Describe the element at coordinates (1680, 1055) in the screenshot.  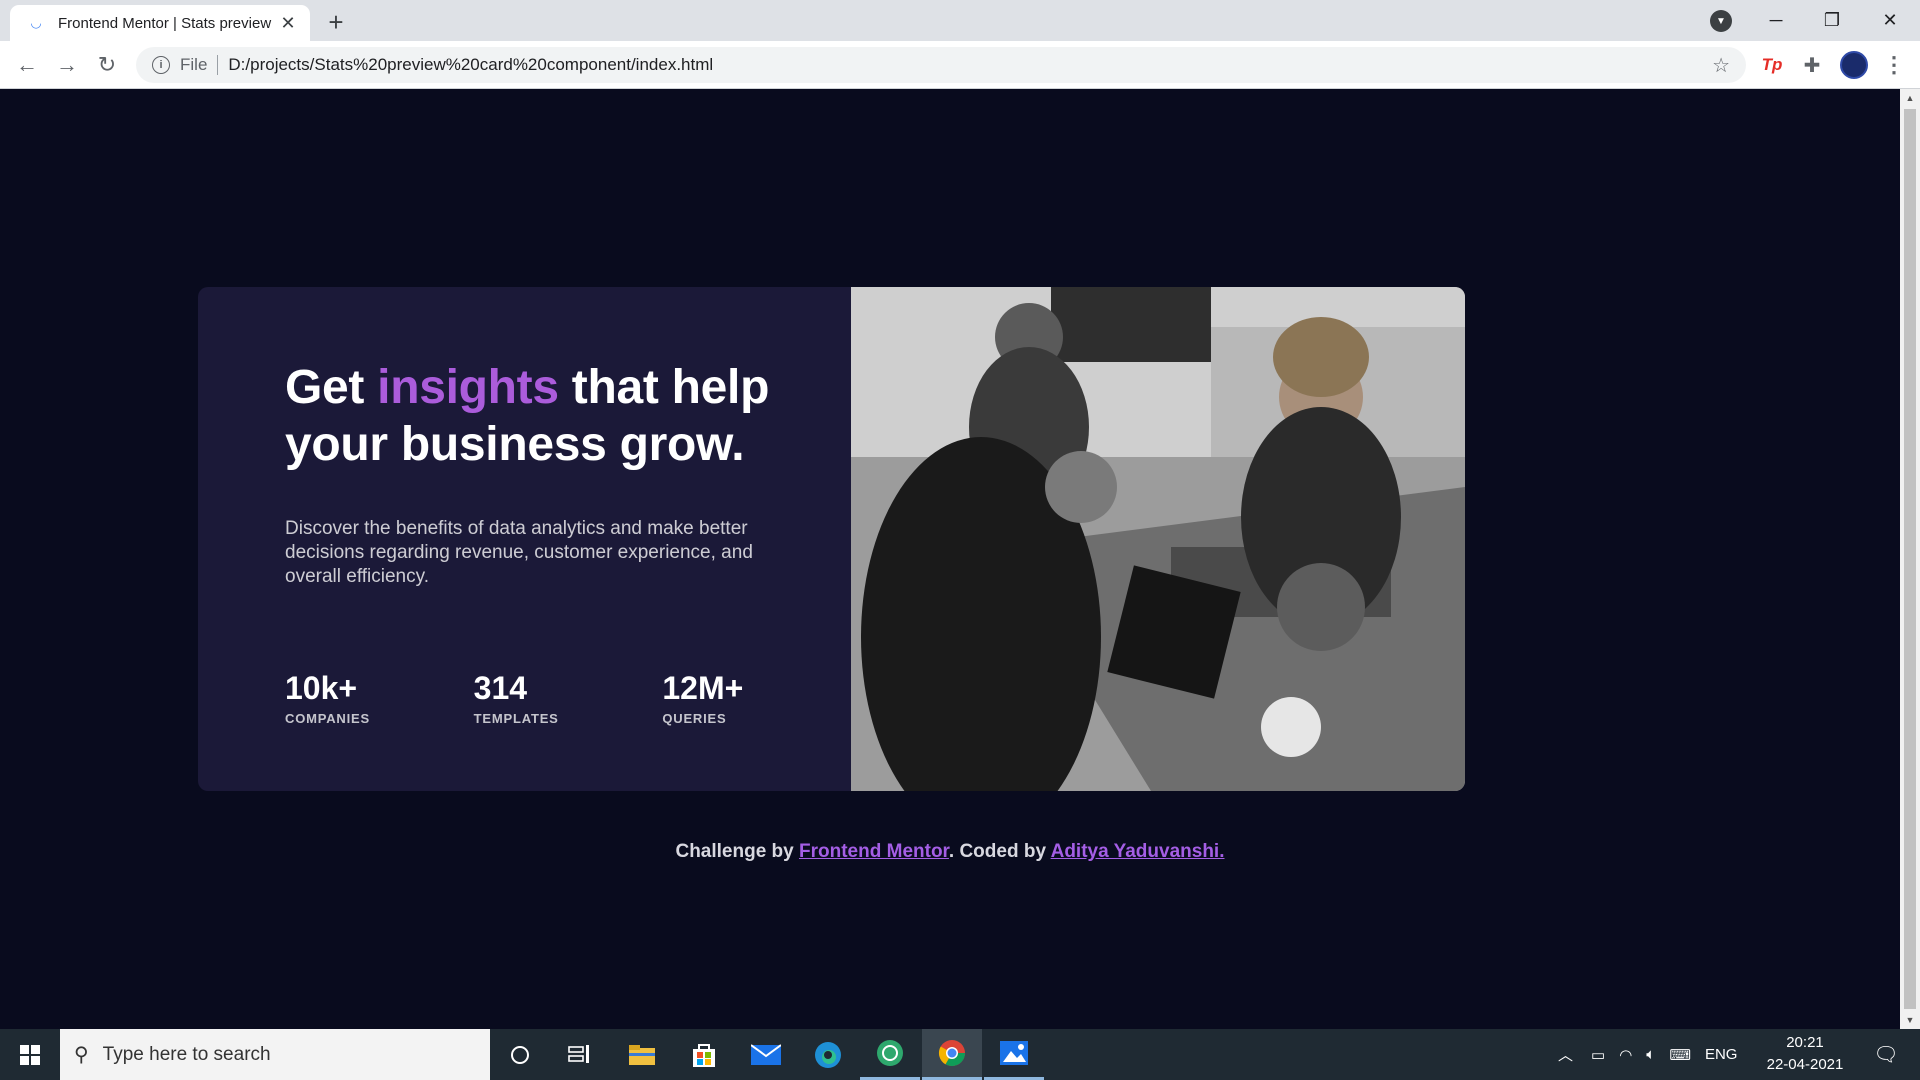
I see `keyboard-icon: ⌨︎` at that location.